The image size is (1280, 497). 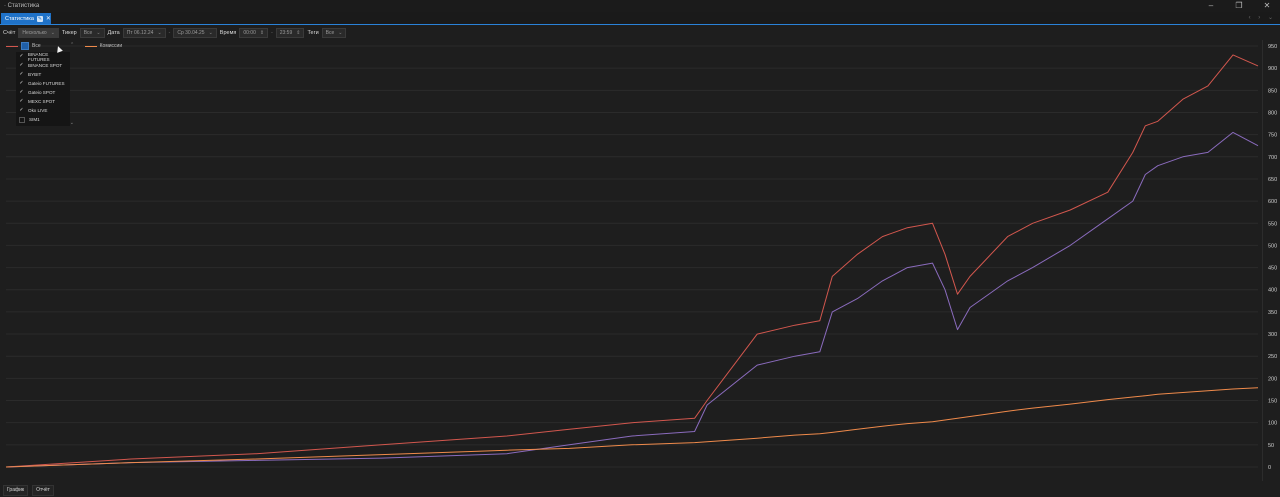 I want to click on account-option-label: BYBIT, so click(x=35, y=74).